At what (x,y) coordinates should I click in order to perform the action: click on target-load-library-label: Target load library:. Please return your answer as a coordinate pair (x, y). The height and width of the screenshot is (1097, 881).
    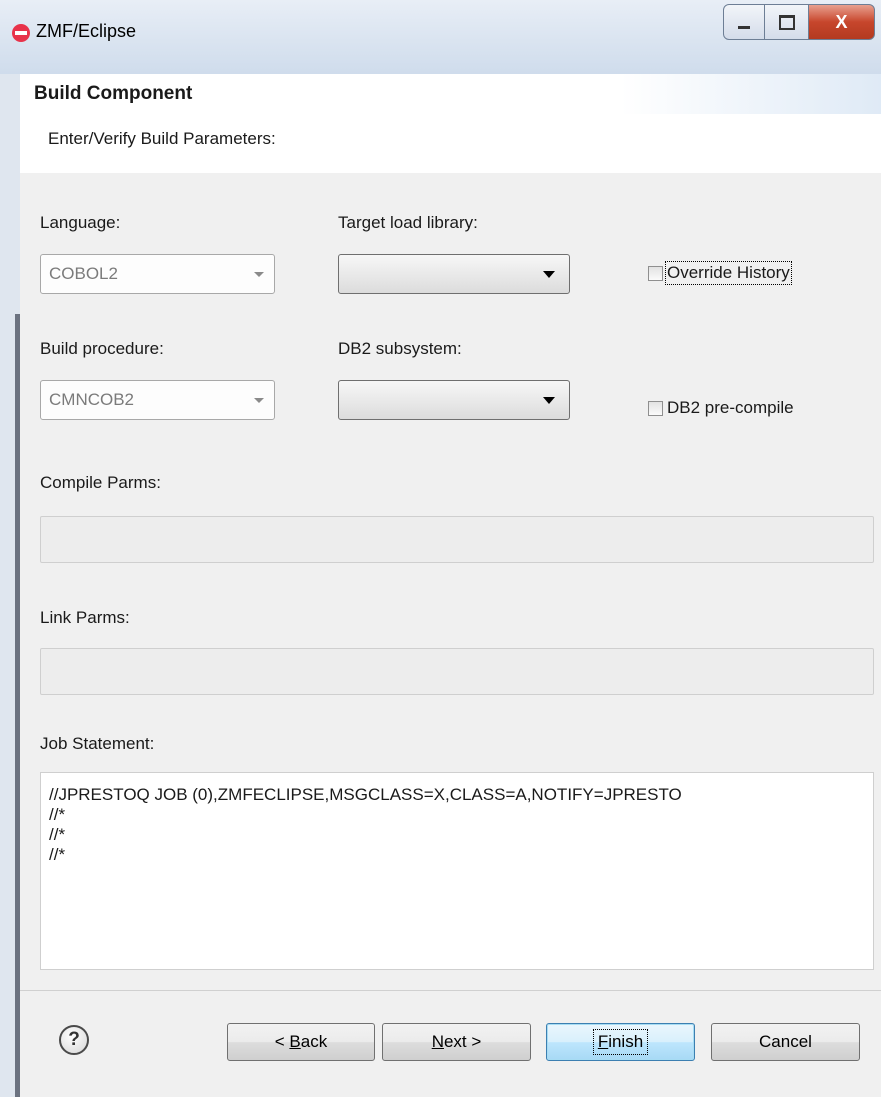
    Looking at the image, I should click on (408, 222).